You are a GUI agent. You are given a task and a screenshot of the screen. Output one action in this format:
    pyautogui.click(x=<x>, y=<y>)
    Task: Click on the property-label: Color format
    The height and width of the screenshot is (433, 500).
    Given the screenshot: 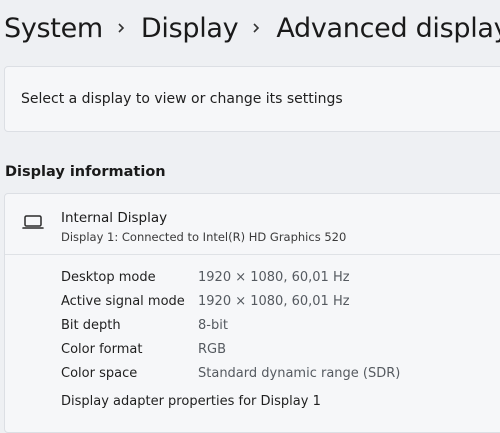 What is the action you would take?
    pyautogui.click(x=102, y=349)
    